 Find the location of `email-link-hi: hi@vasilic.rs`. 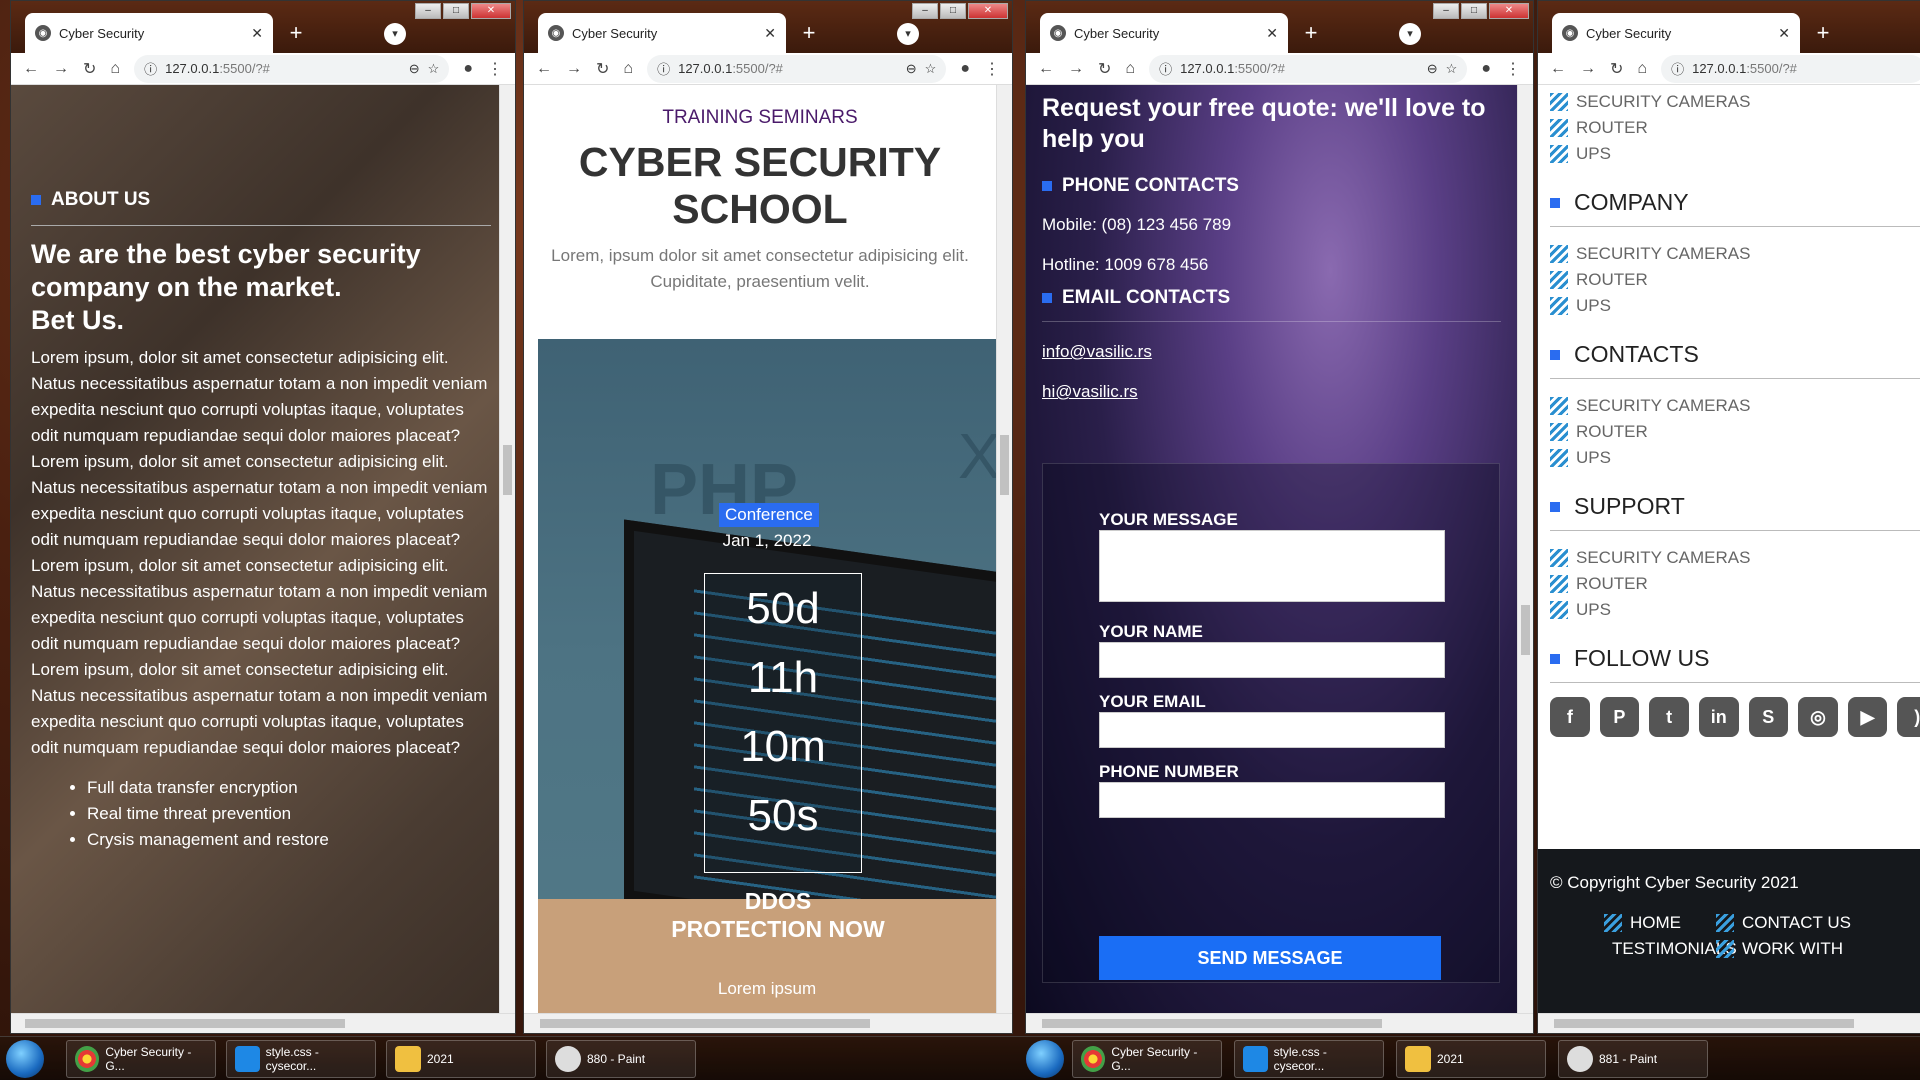

email-link-hi: hi@vasilic.rs is located at coordinates (1271, 392).